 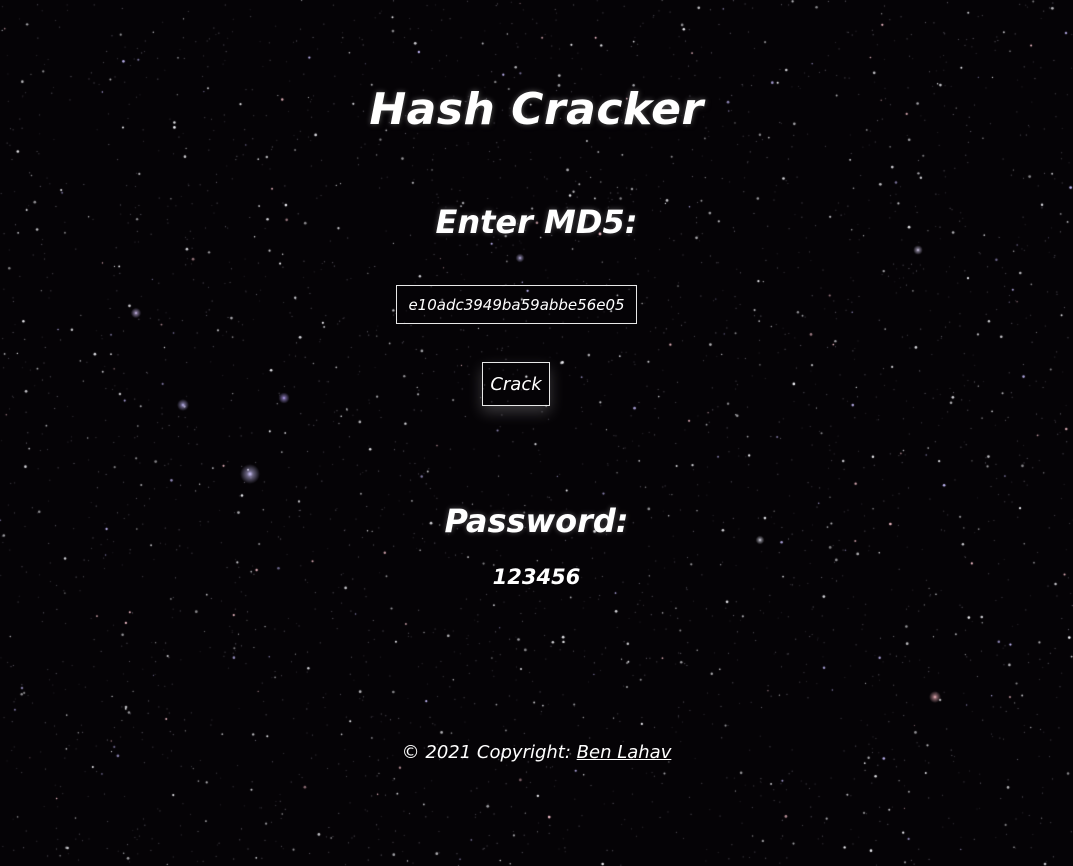 What do you see at coordinates (536, 109) in the screenshot?
I see `page-title: Hash Cracker` at bounding box center [536, 109].